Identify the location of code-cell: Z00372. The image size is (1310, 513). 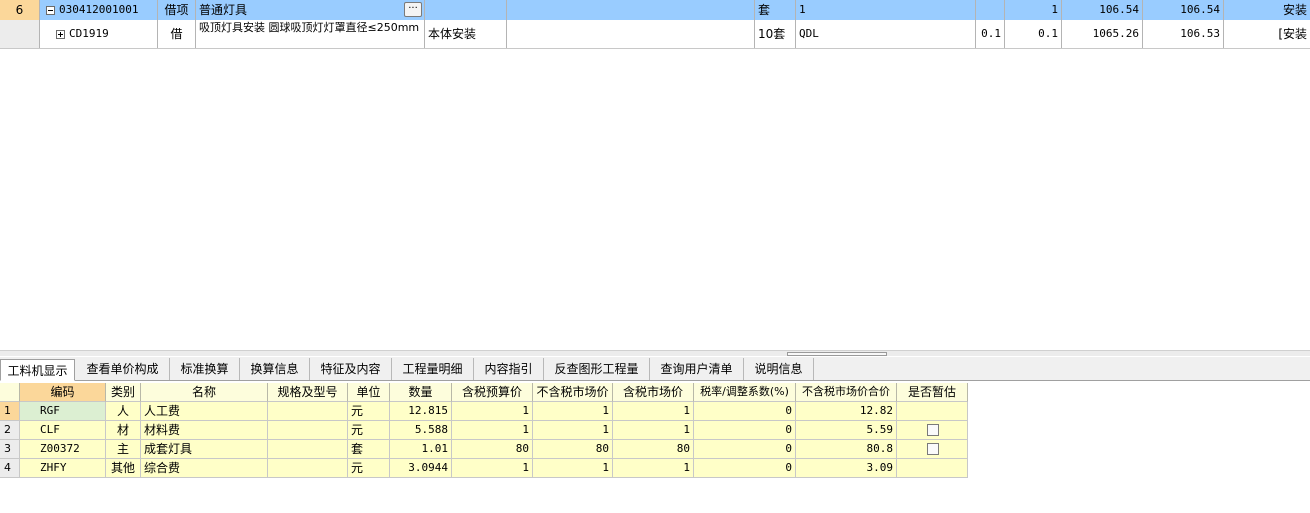
(63, 449).